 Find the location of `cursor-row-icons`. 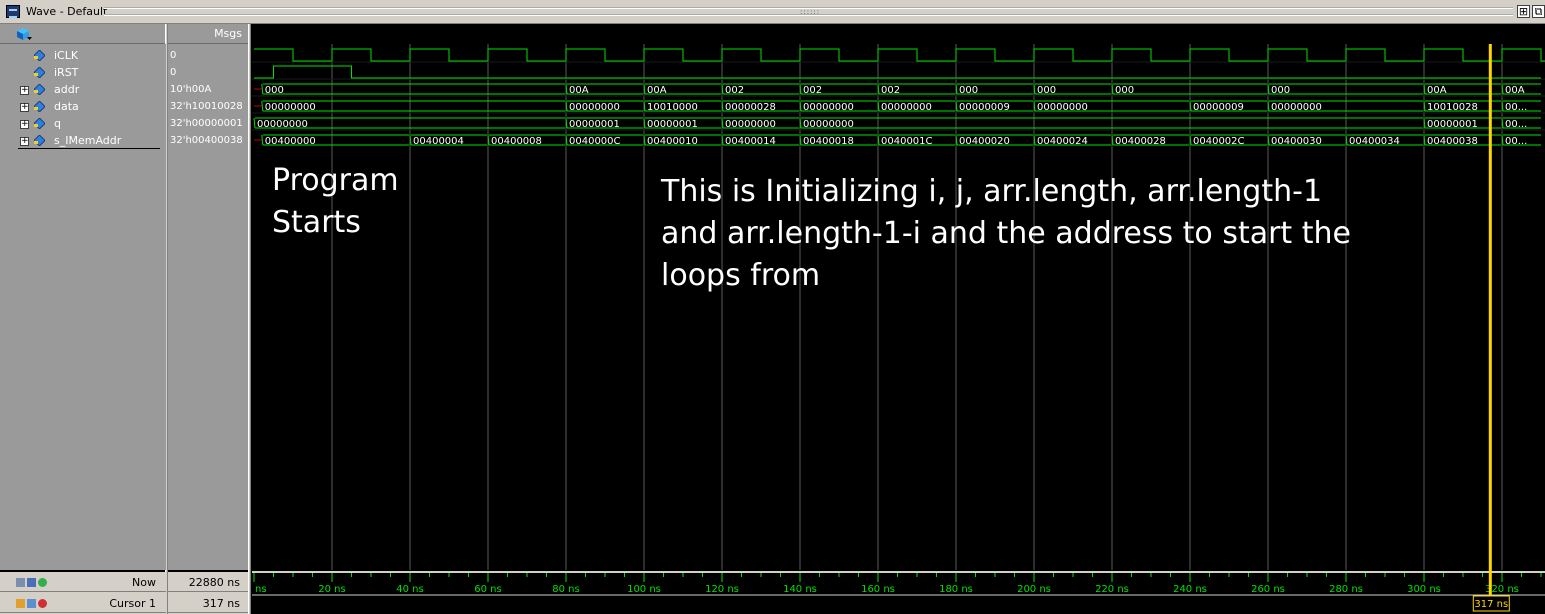

cursor-row-icons is located at coordinates (32, 602).